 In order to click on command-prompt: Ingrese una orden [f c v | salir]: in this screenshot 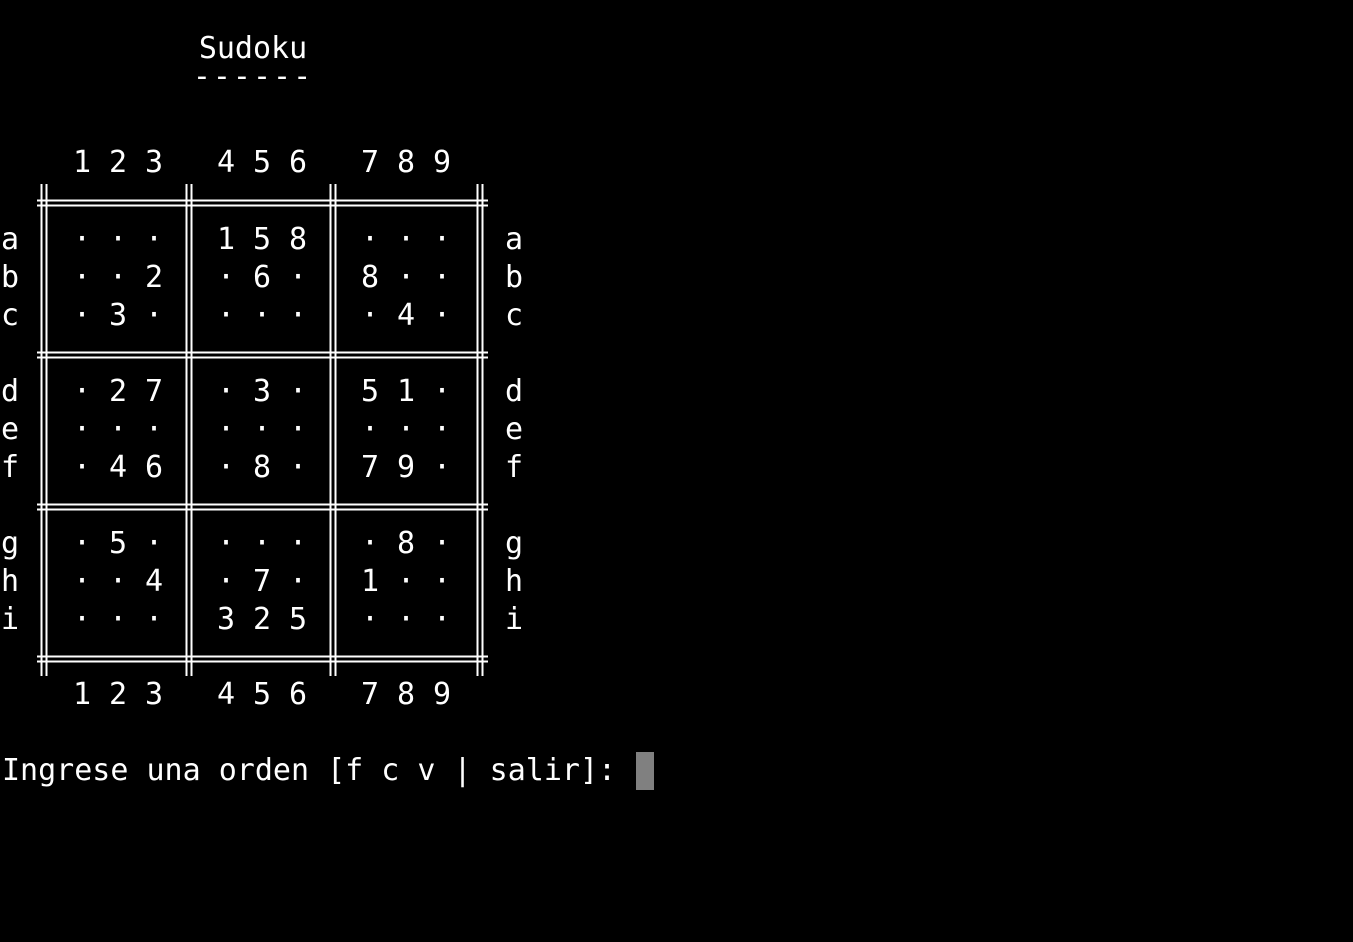, I will do `click(328, 771)`.